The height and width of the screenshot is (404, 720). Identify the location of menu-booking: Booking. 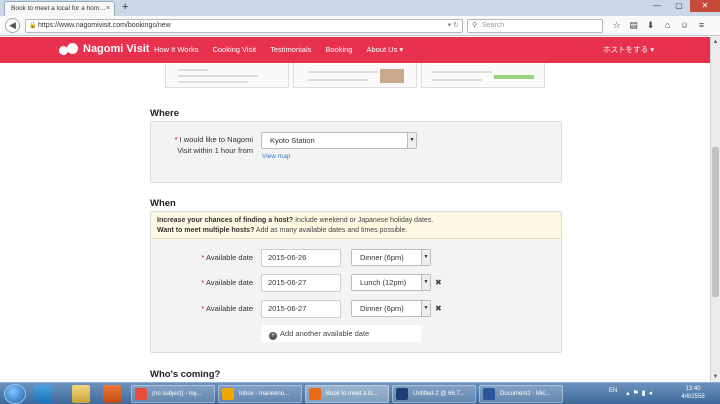
(338, 50).